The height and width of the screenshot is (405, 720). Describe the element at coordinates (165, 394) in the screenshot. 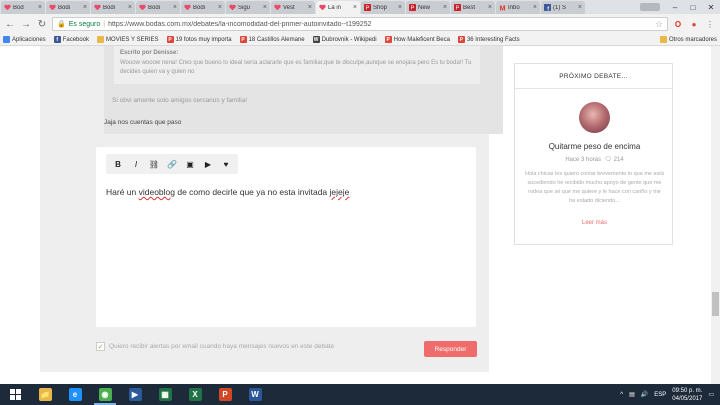

I see `calculator-icon: ▦` at that location.